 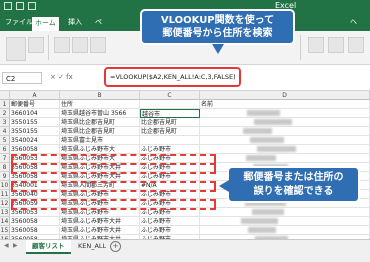 What do you see at coordinates (100, 95) in the screenshot?
I see `column-header-b: B` at bounding box center [100, 95].